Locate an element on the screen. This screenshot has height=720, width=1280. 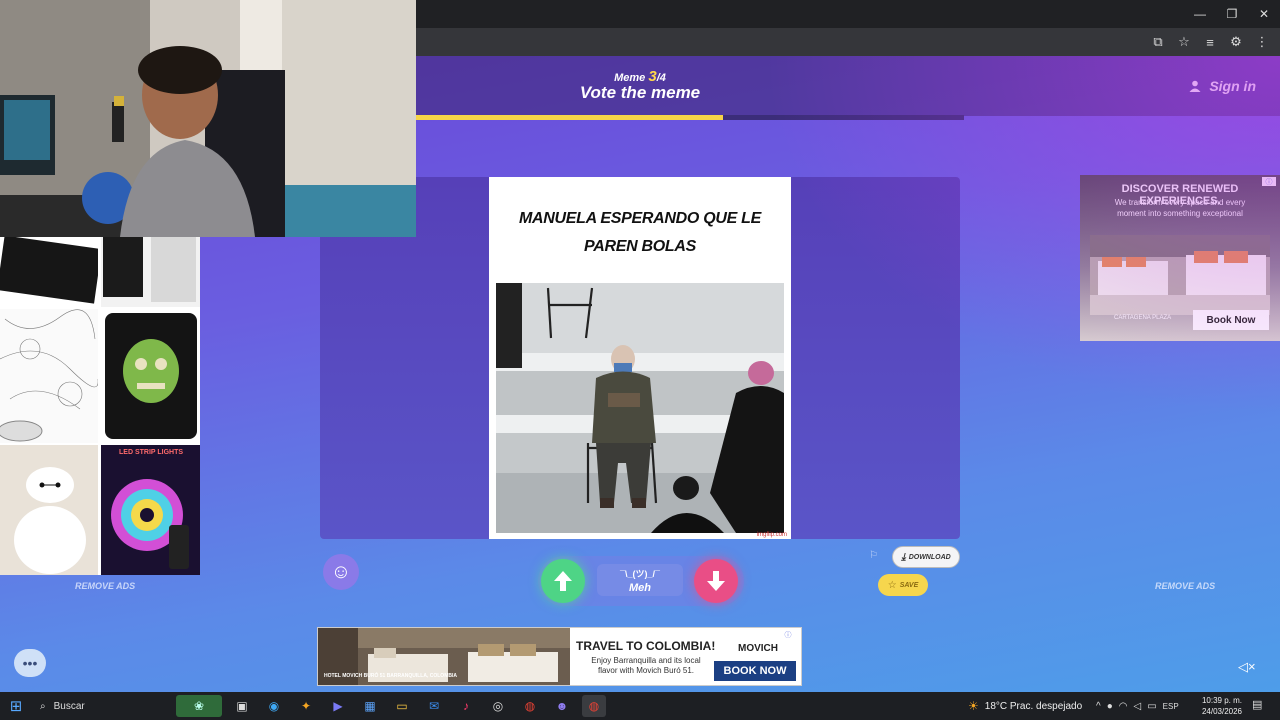
report-flag-icon: ⚐ is located at coordinates (874, 556).